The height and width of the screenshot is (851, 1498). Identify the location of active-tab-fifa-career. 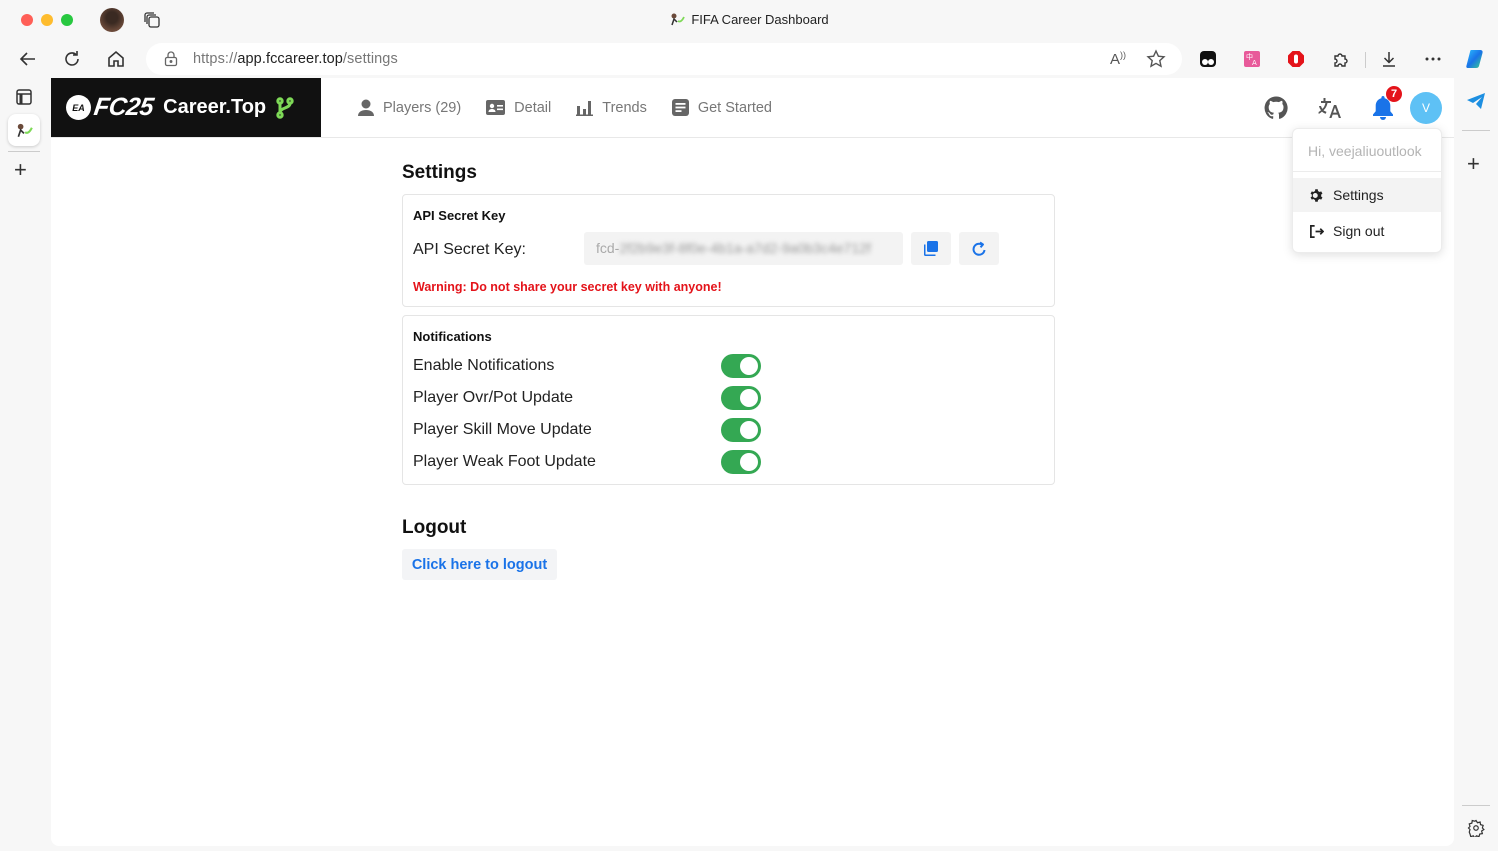
(24, 130).